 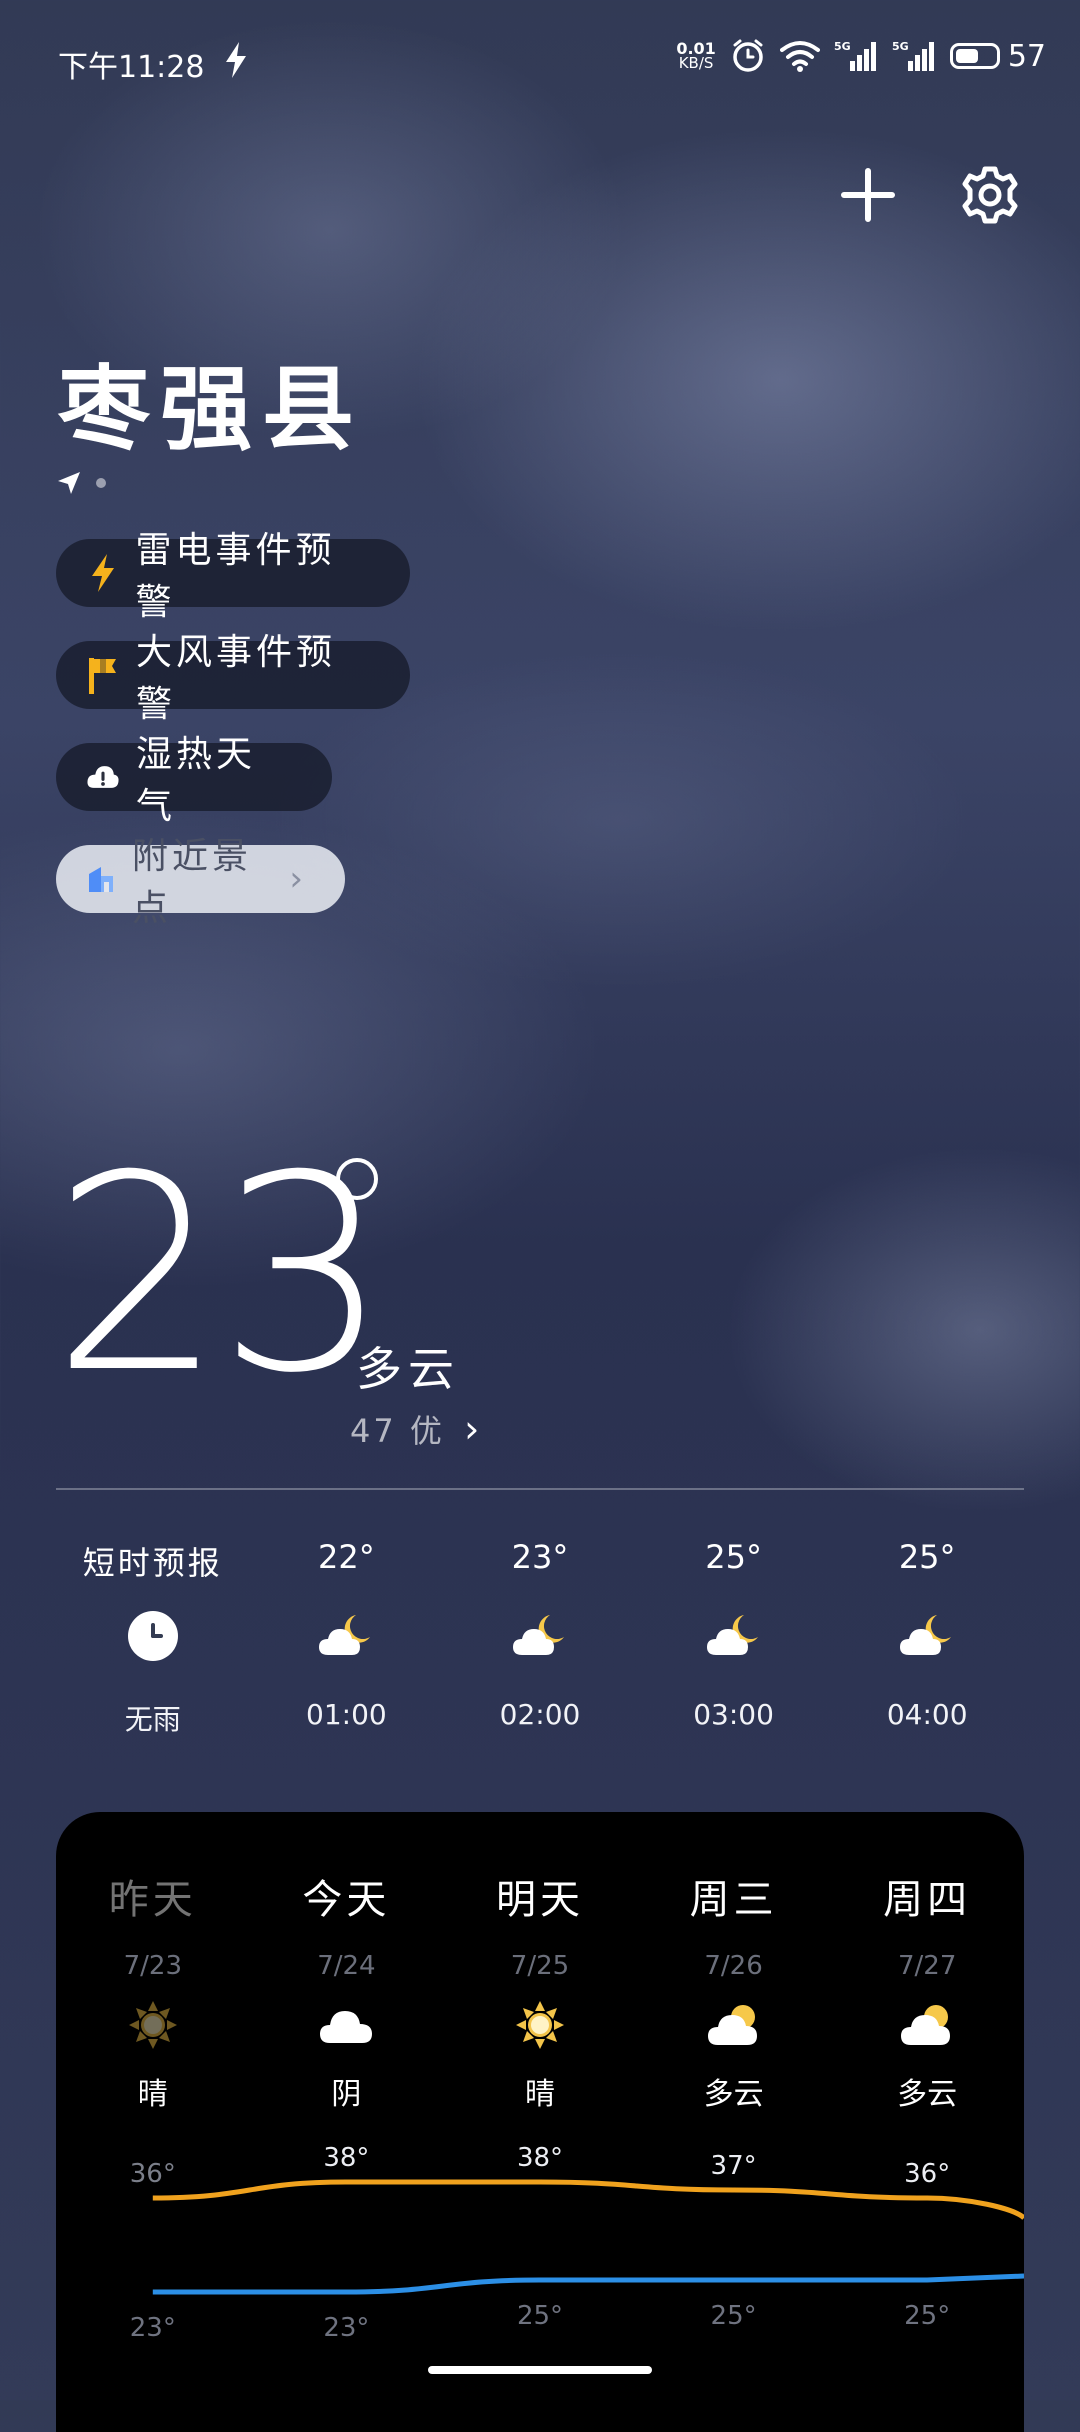 I want to click on hourly-time: 04:00, so click(x=927, y=1714).